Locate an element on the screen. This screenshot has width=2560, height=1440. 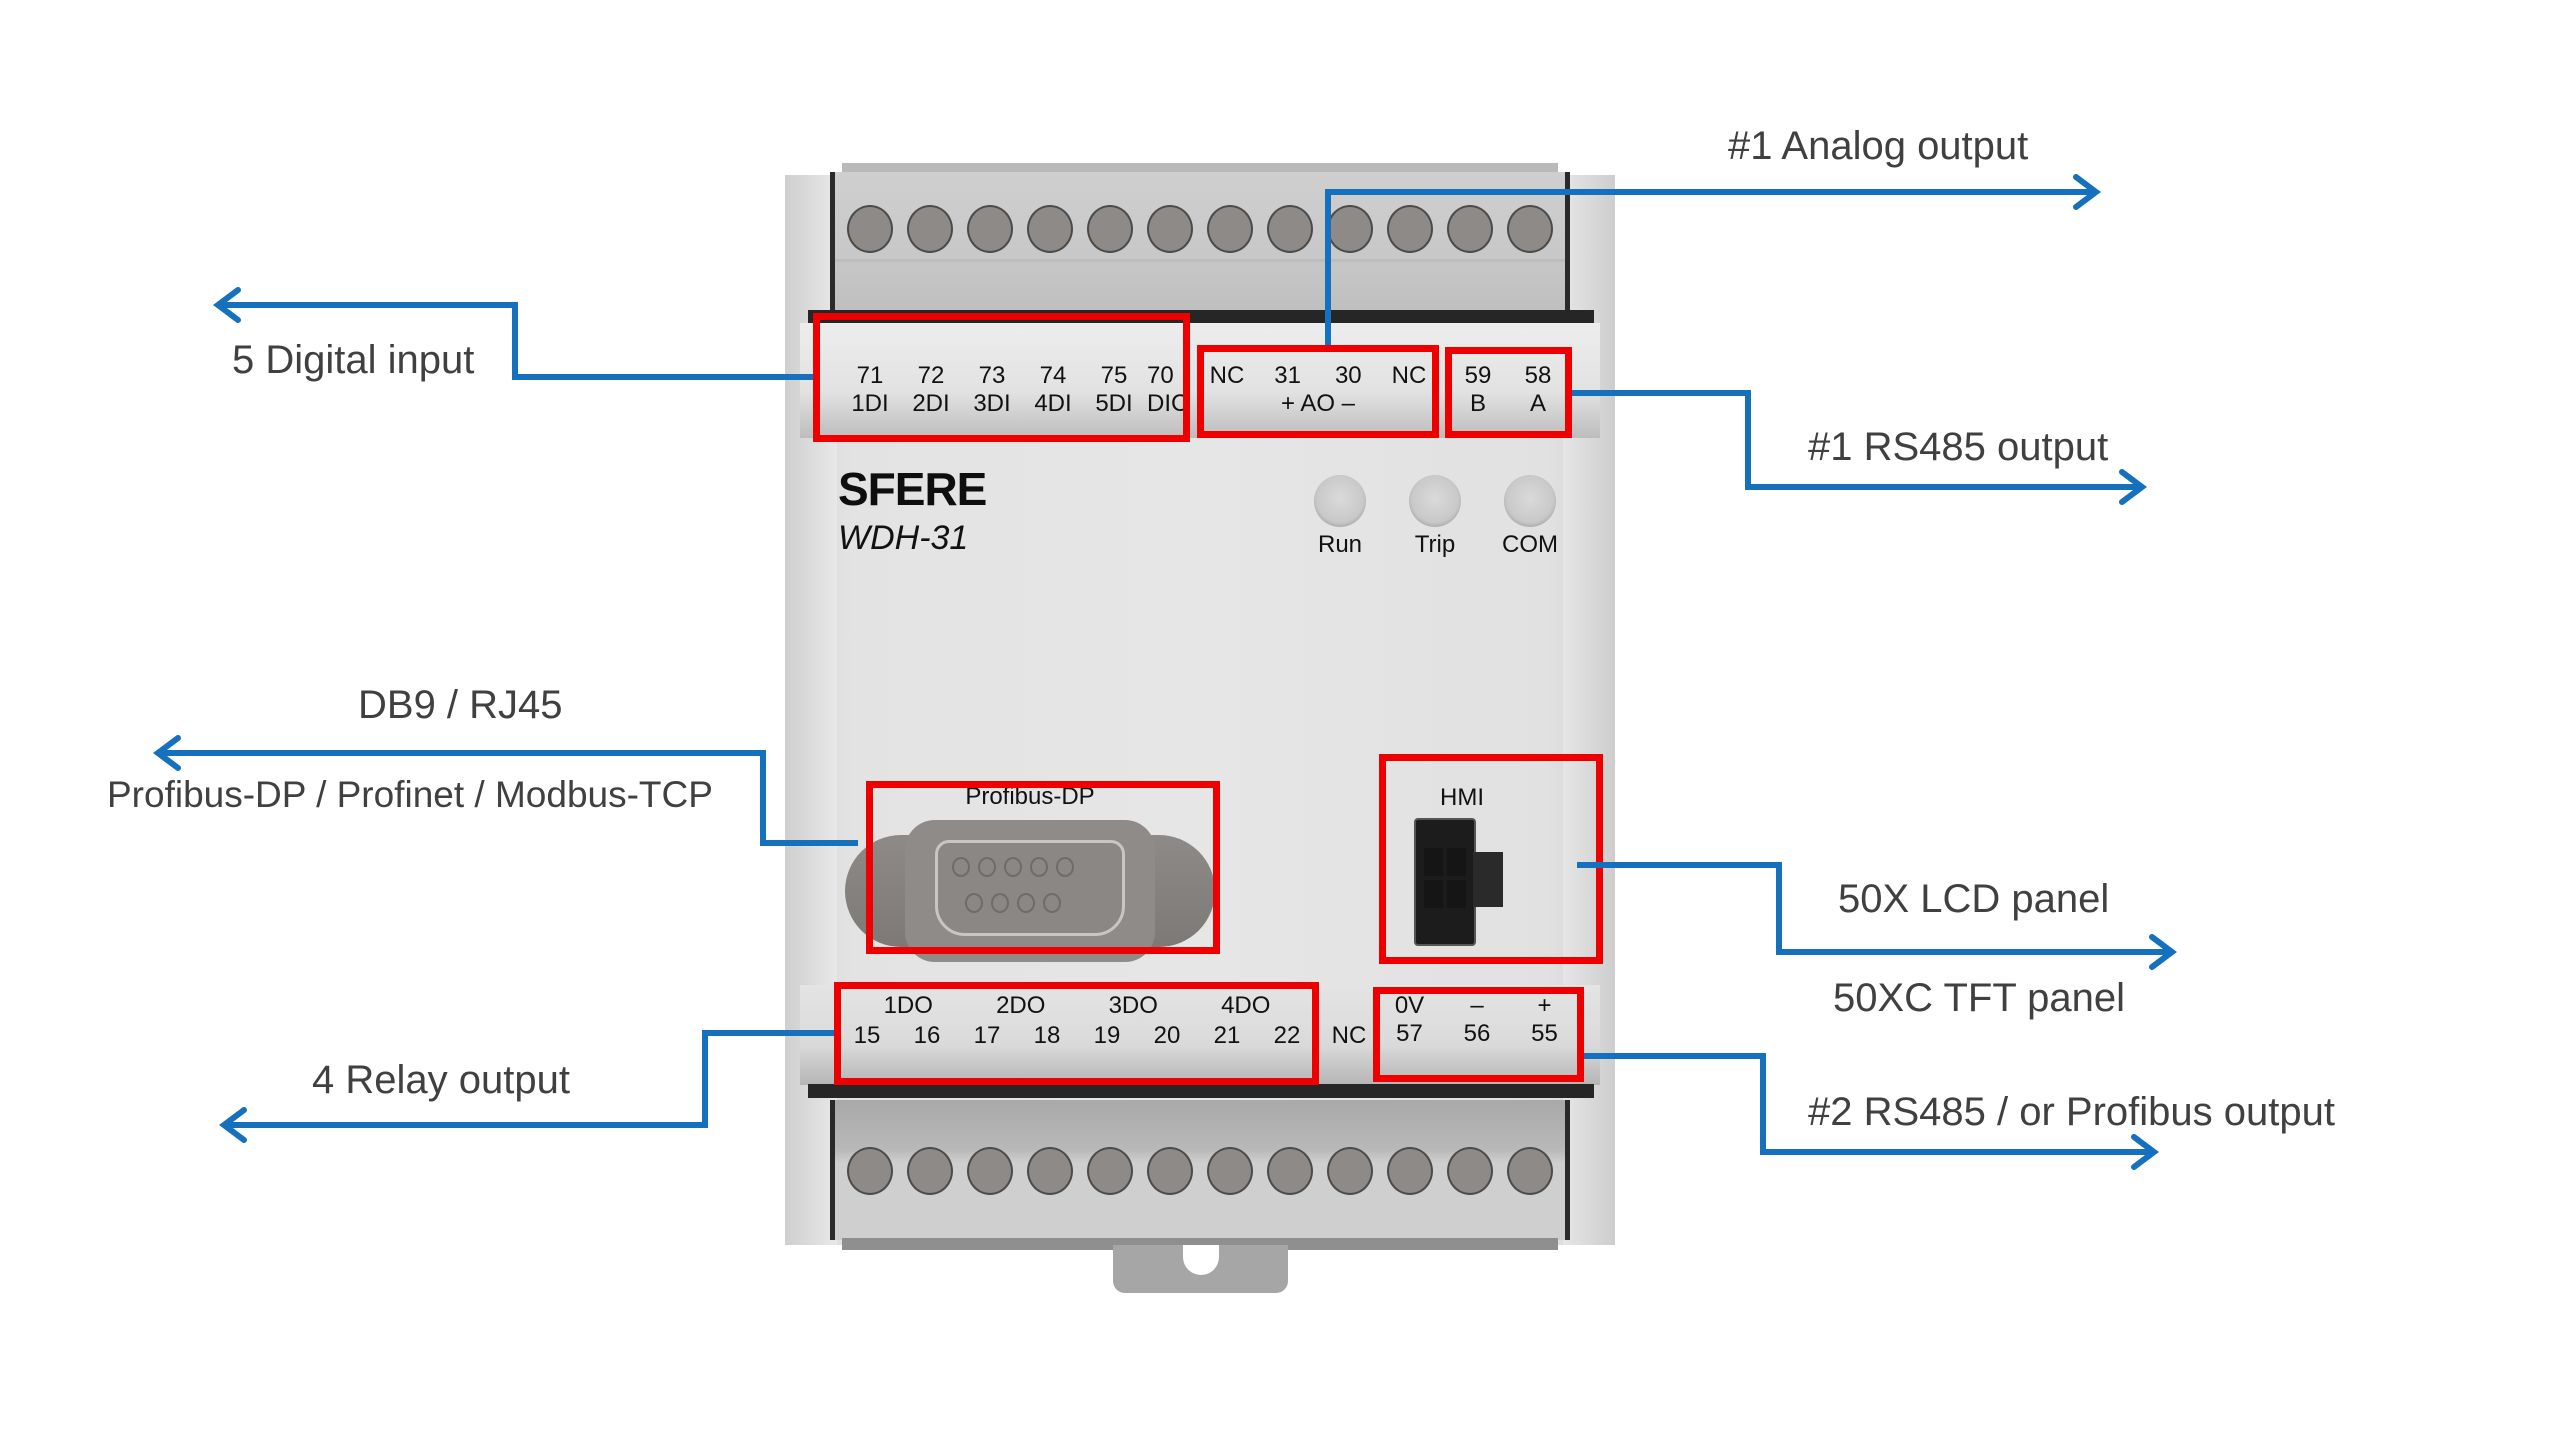
annotation-relay-output: 4 Relay output is located at coordinates (441, 1080).